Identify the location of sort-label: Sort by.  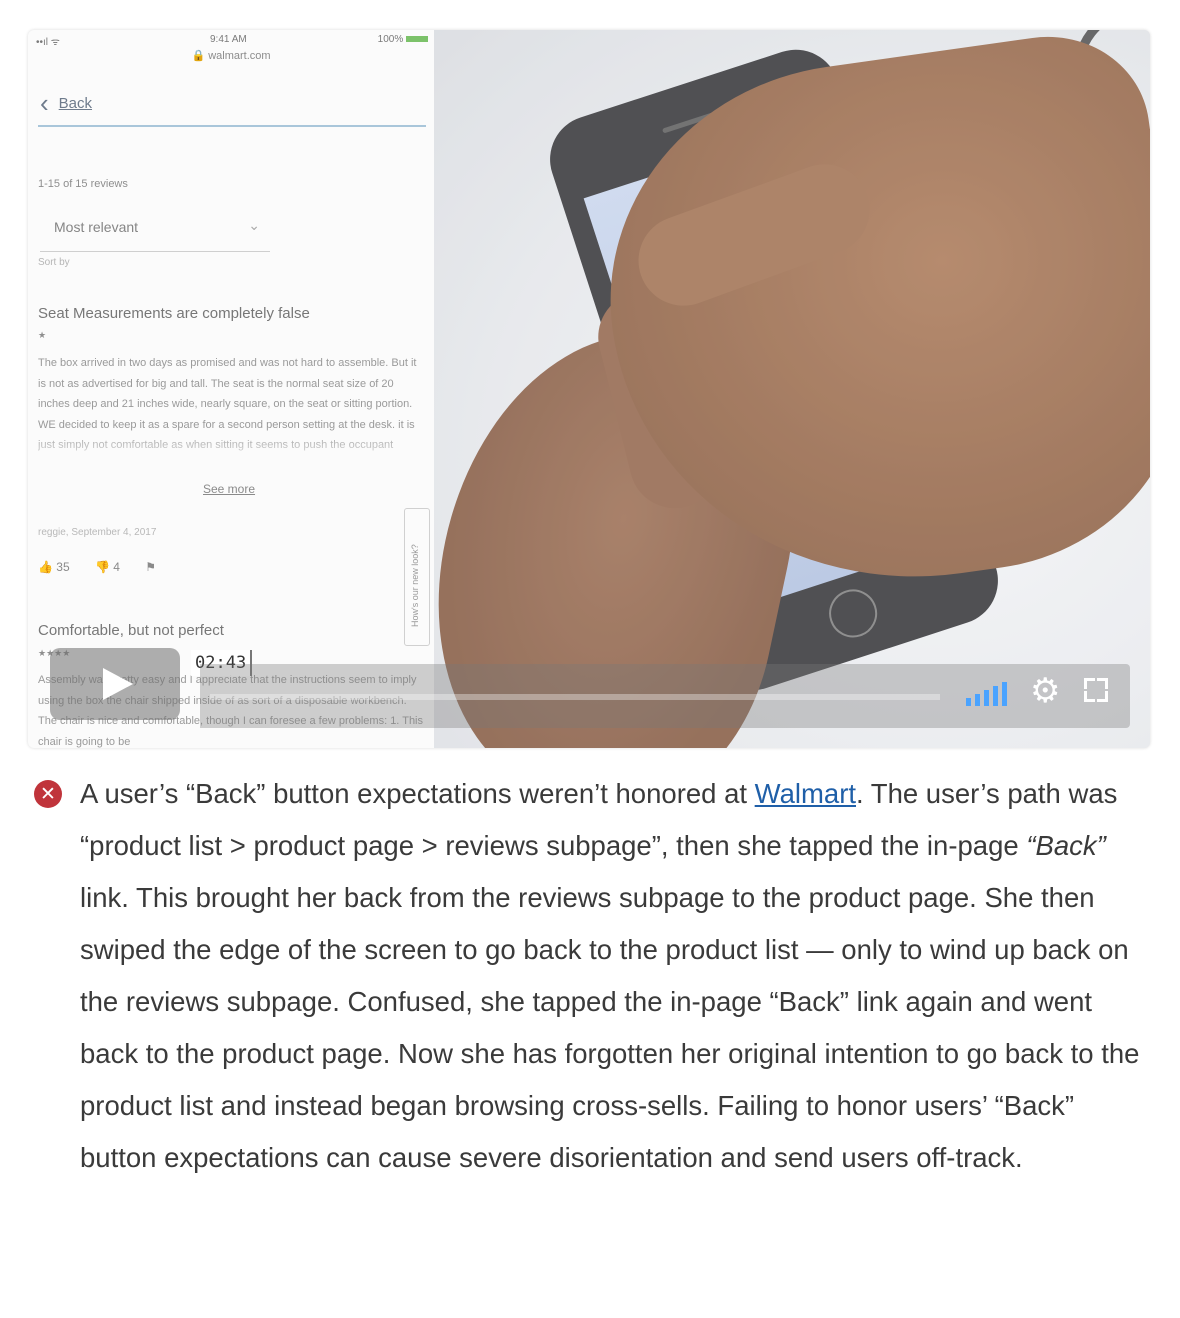
(54, 262).